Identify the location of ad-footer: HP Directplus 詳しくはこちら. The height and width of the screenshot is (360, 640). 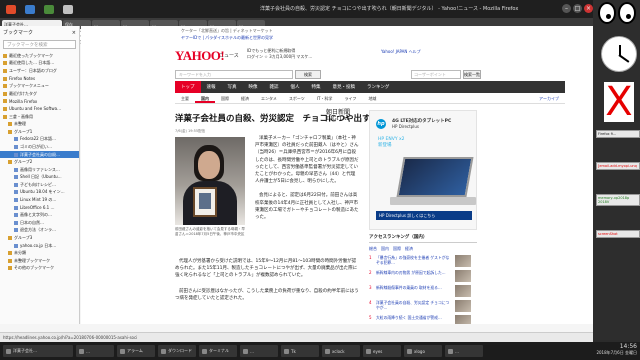
(424, 215).